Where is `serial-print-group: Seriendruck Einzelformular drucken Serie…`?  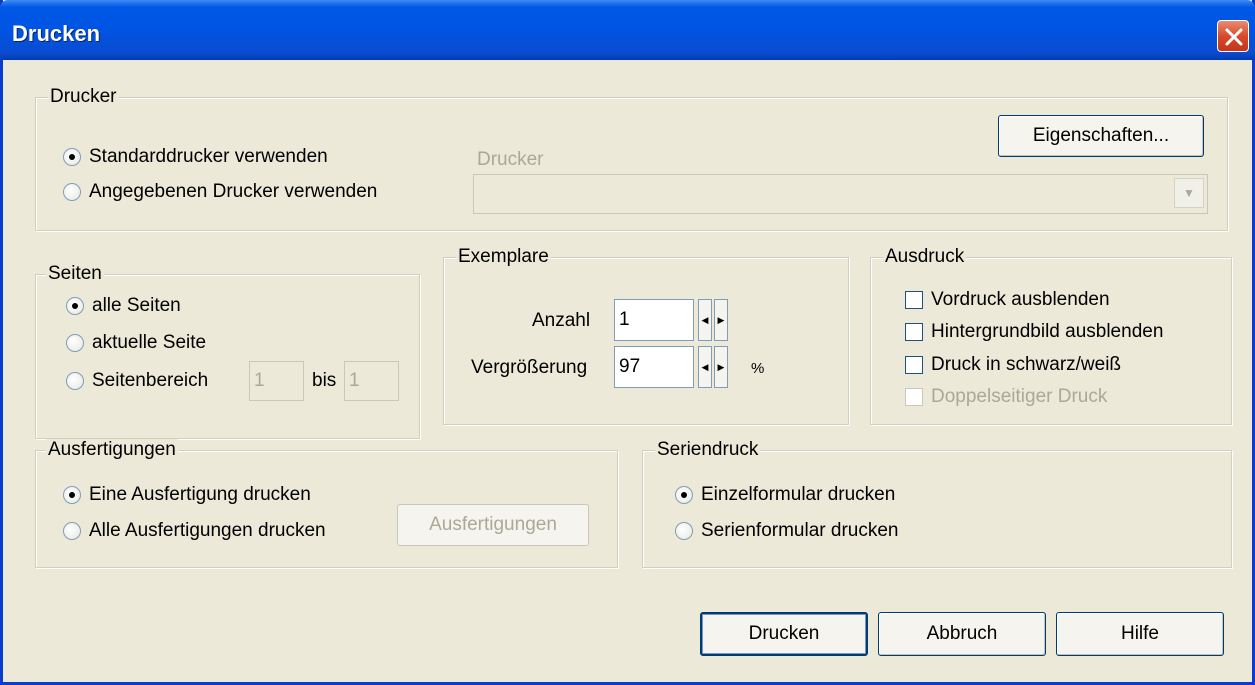 serial-print-group: Seriendruck Einzelformular drucken Serie… is located at coordinates (937, 503).